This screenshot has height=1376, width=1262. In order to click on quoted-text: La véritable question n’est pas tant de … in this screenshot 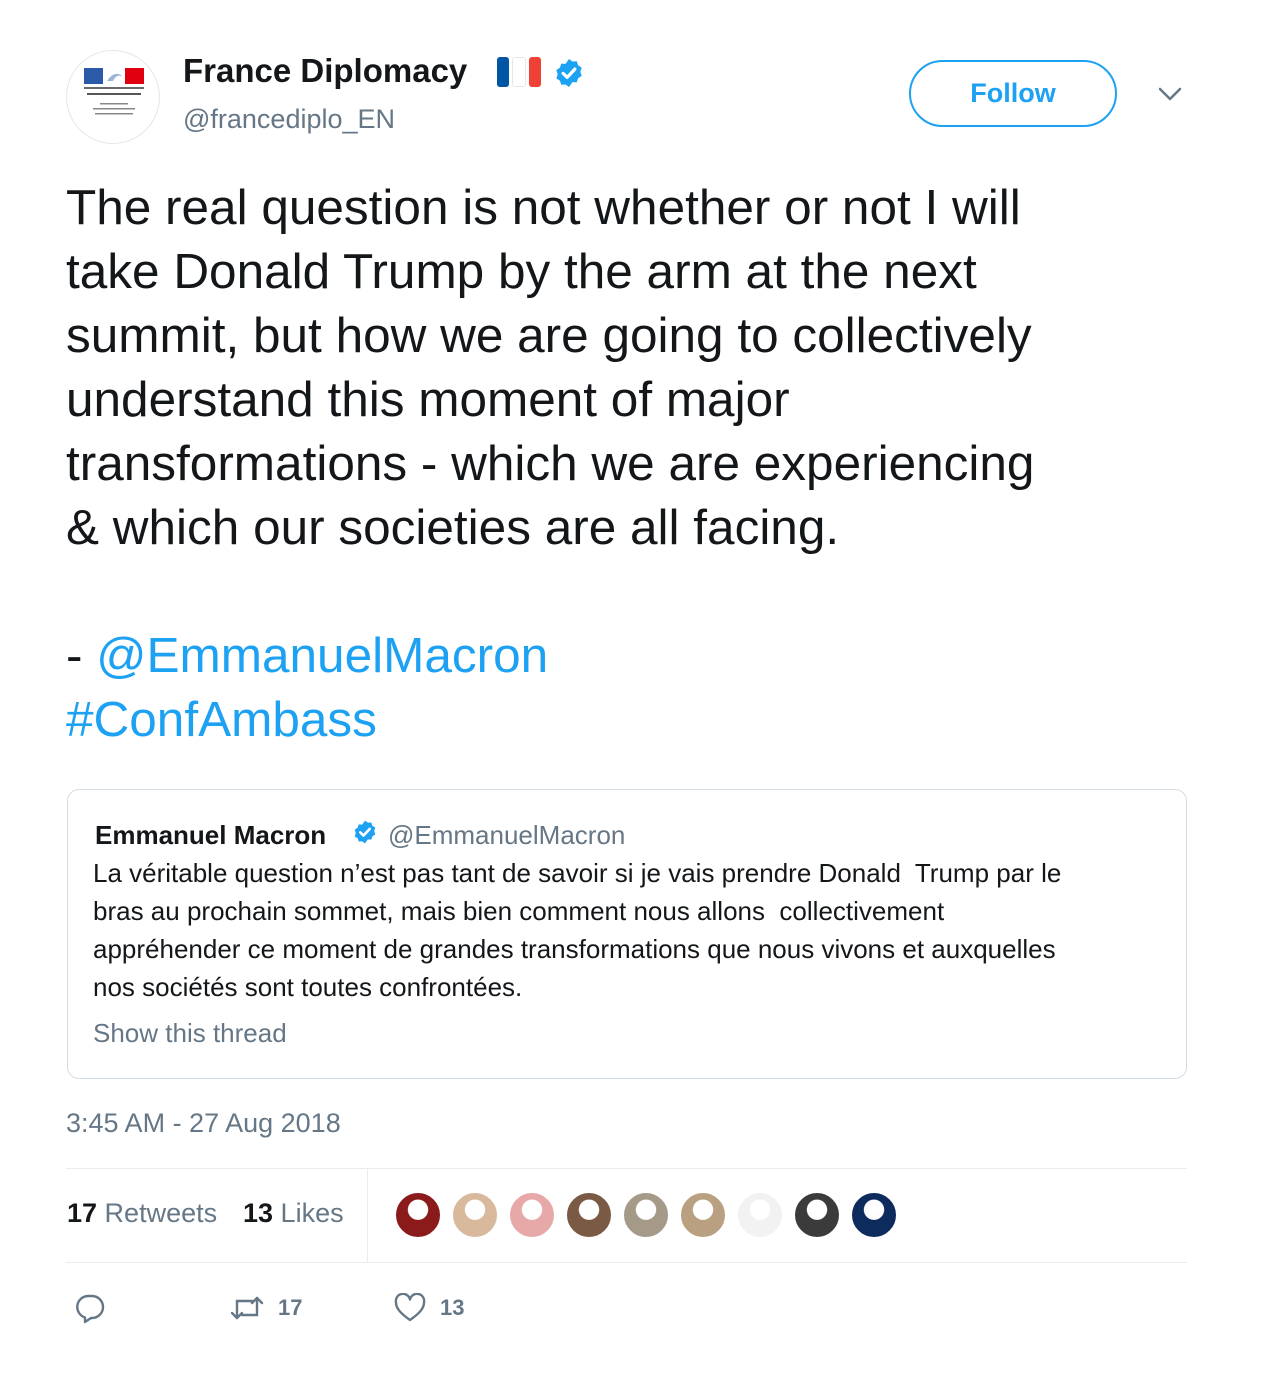, I will do `click(628, 930)`.